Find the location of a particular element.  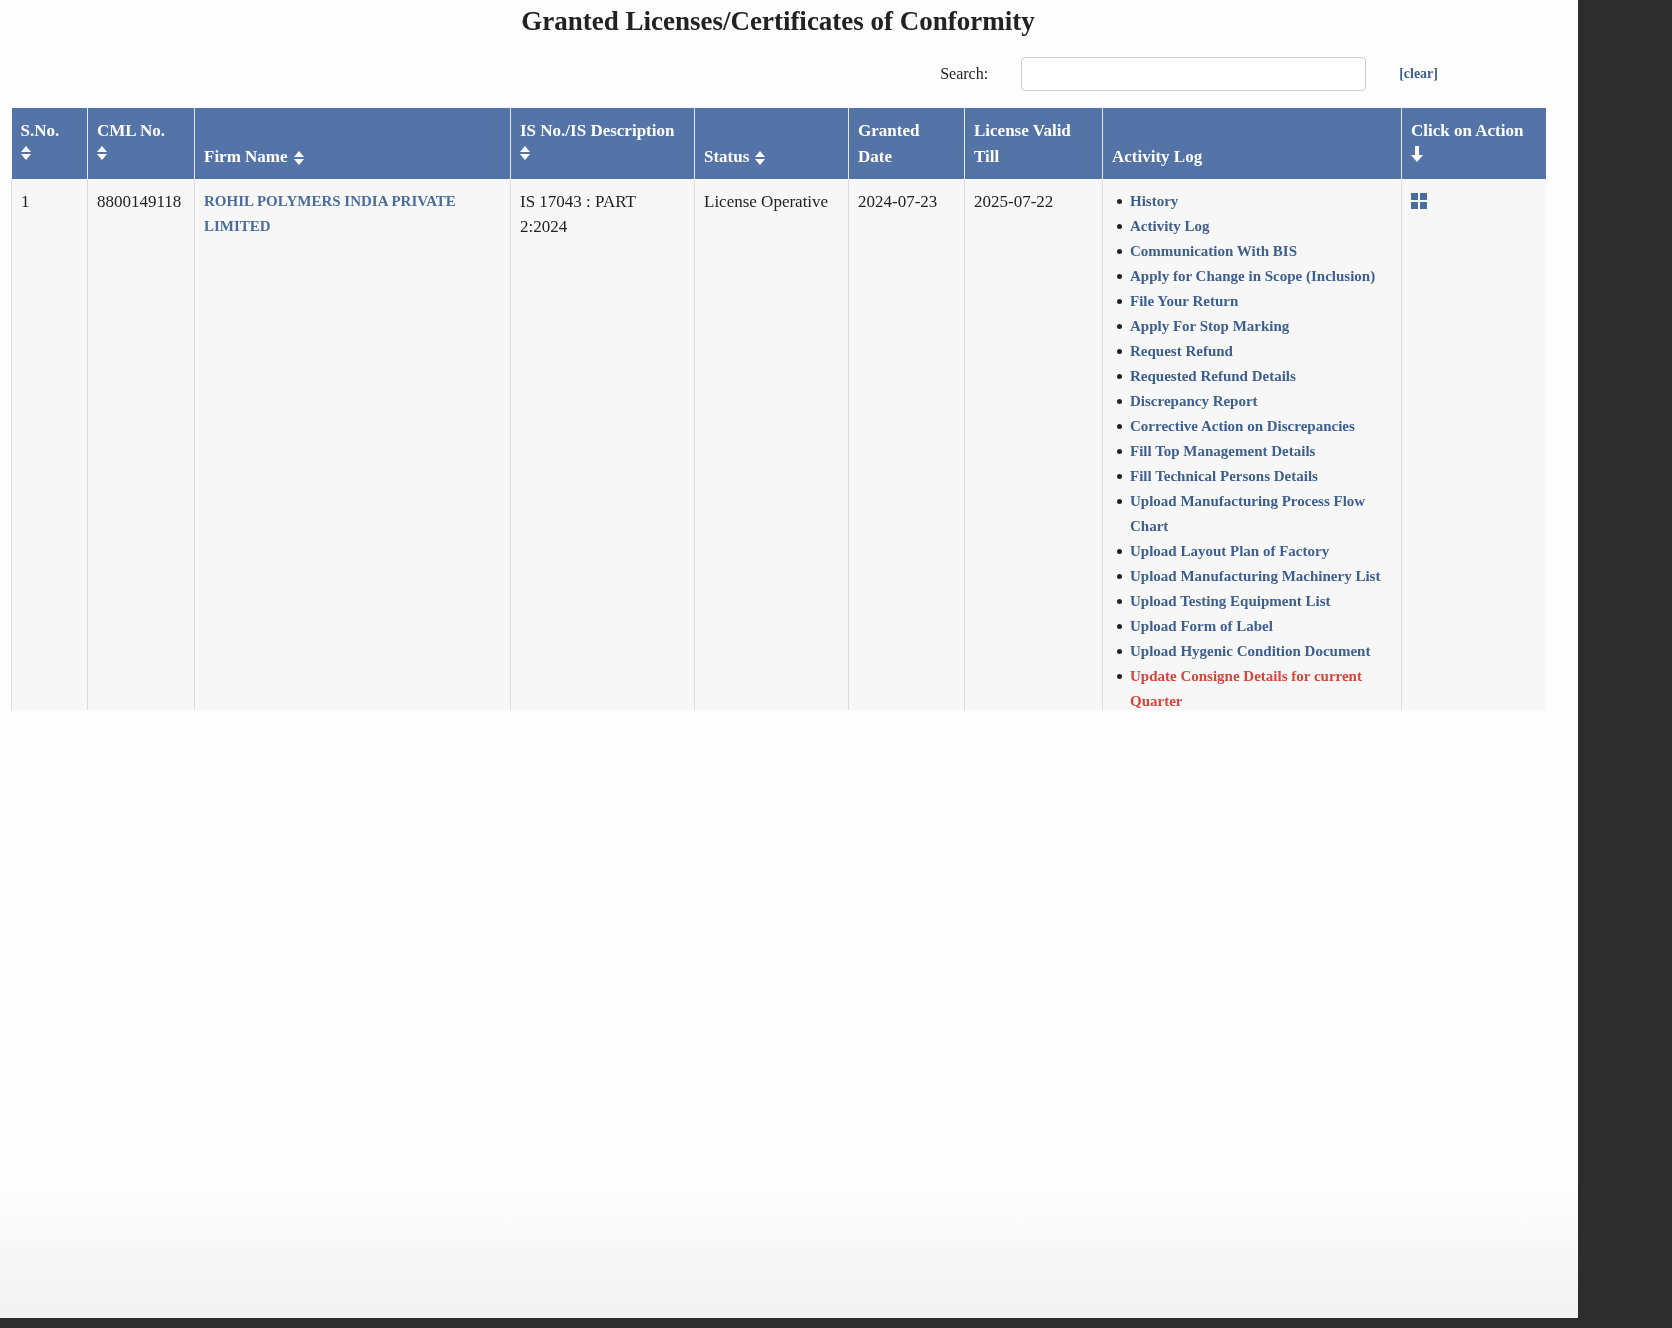

column-header: License Valid Till is located at coordinates (1033, 143).